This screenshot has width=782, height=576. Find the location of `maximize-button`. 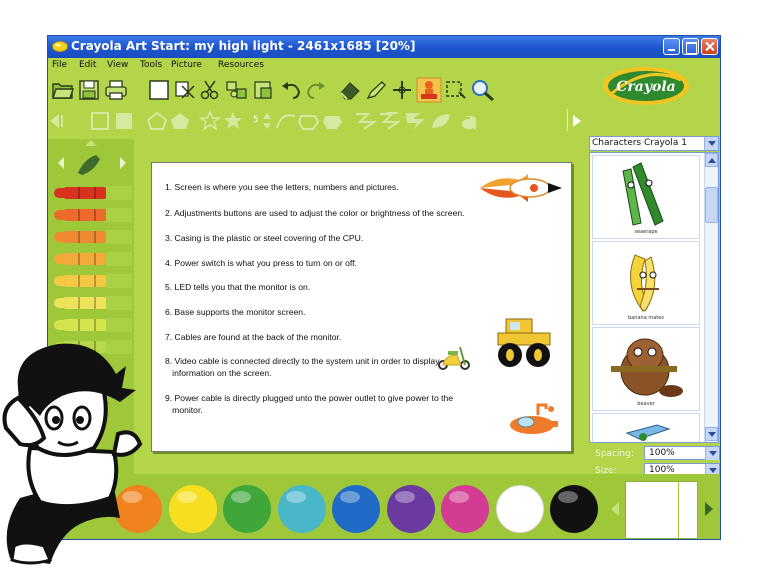

maximize-button is located at coordinates (690, 46).